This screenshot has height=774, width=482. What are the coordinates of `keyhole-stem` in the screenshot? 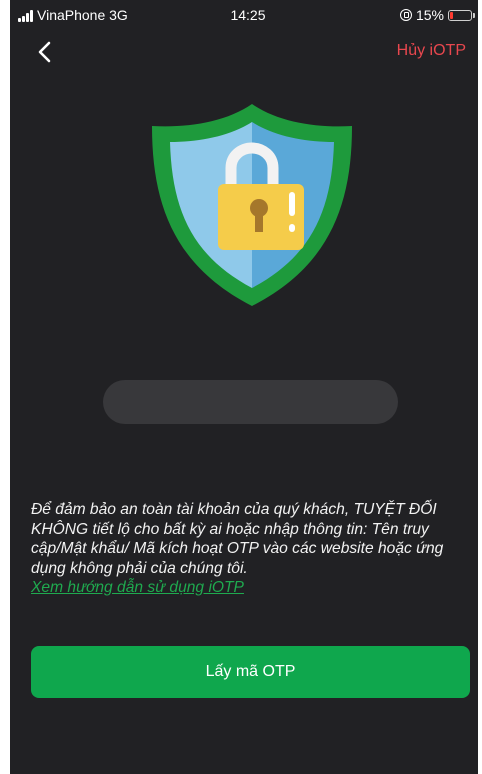 It's located at (259, 221).